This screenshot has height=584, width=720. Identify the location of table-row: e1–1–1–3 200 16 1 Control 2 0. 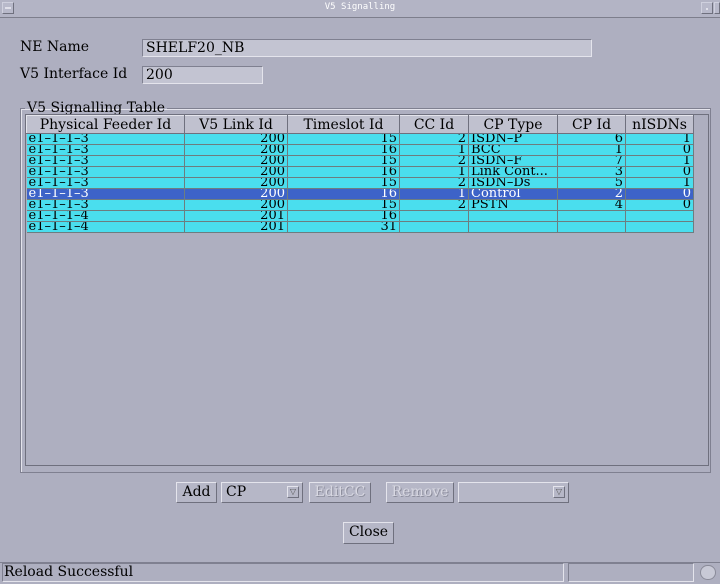
(360, 194).